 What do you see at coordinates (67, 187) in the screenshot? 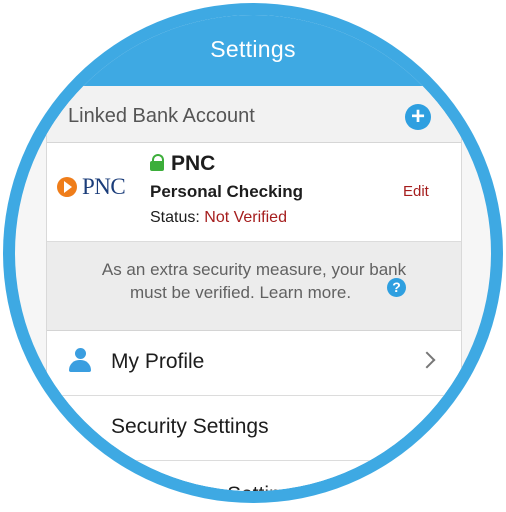
I see `pnc-logo-icon` at bounding box center [67, 187].